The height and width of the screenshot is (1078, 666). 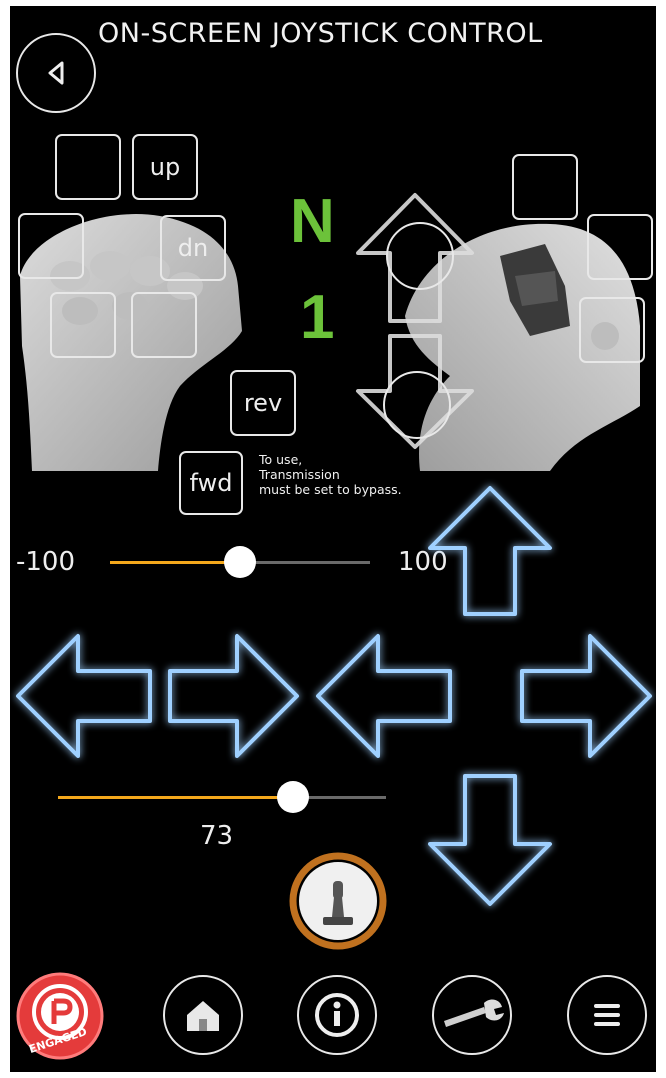 I want to click on home-button, so click(x=203, y=1015).